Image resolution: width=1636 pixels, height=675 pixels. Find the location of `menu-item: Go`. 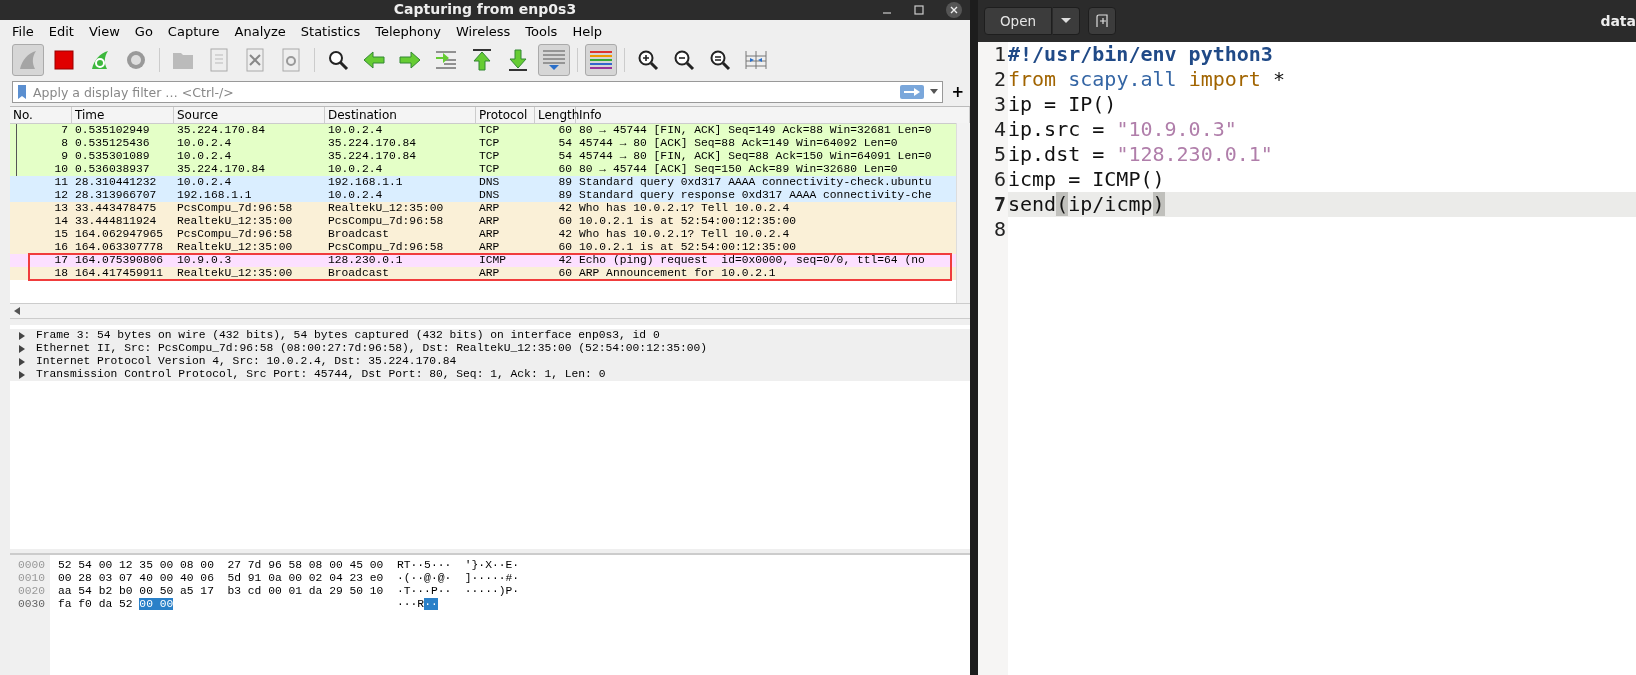

menu-item: Go is located at coordinates (143, 31).